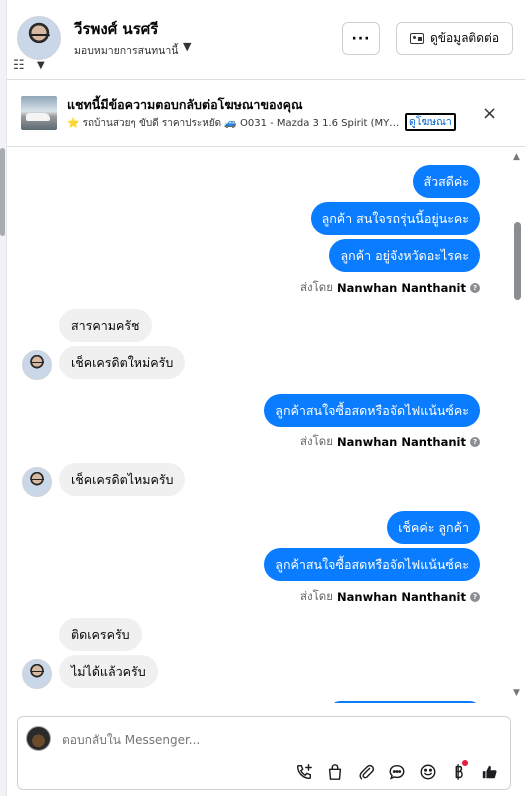 The width and height of the screenshot is (525, 796). What do you see at coordinates (39, 113) in the screenshot?
I see `ad-thumbnail` at bounding box center [39, 113].